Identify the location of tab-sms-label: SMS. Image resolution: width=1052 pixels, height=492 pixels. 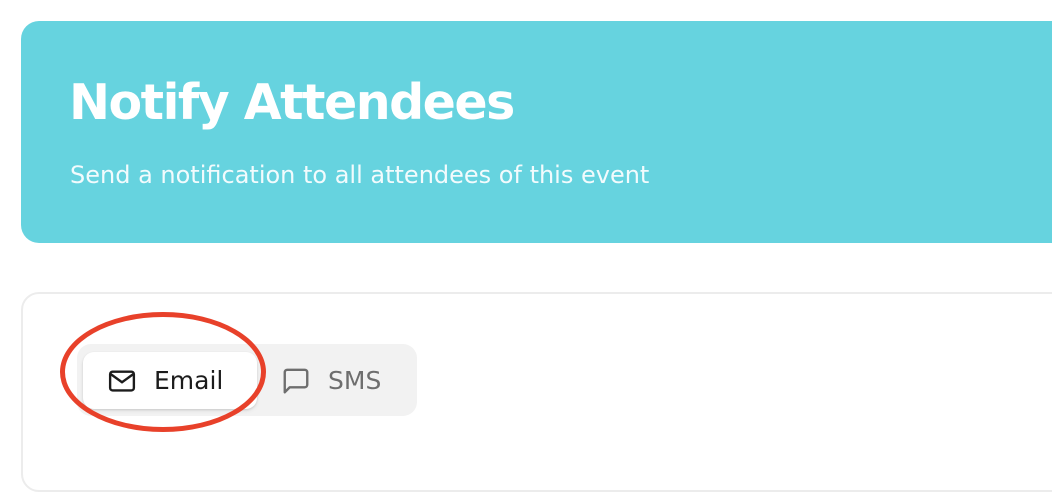
(355, 380).